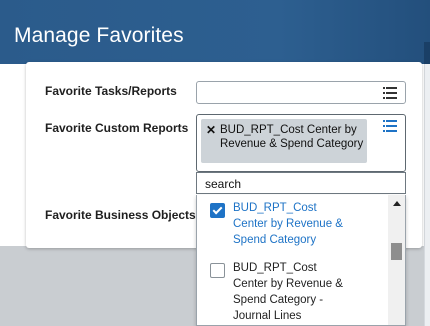  What do you see at coordinates (396, 251) in the screenshot?
I see `scroll-thumb` at bounding box center [396, 251].